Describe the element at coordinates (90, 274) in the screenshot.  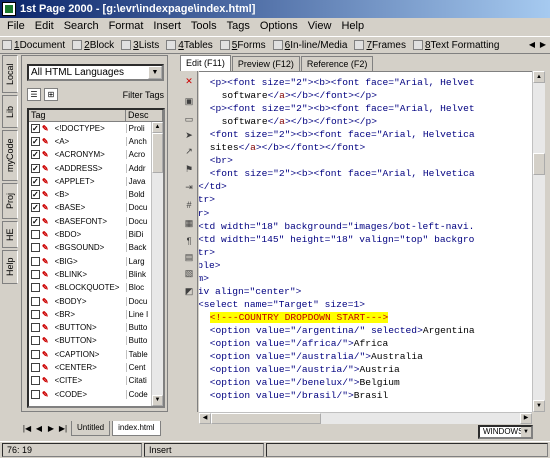
I see `tag-row: ✎ <BLINK> Blink` at that location.